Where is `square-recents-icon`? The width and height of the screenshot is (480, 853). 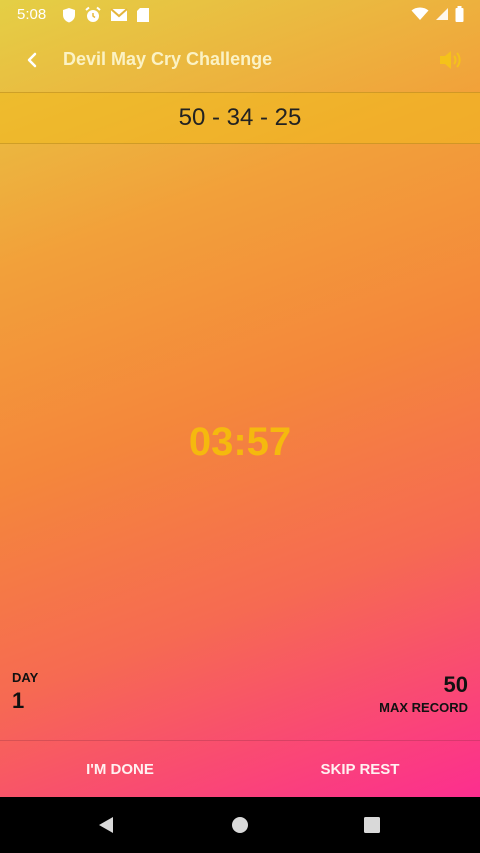
square-recents-icon is located at coordinates (372, 825).